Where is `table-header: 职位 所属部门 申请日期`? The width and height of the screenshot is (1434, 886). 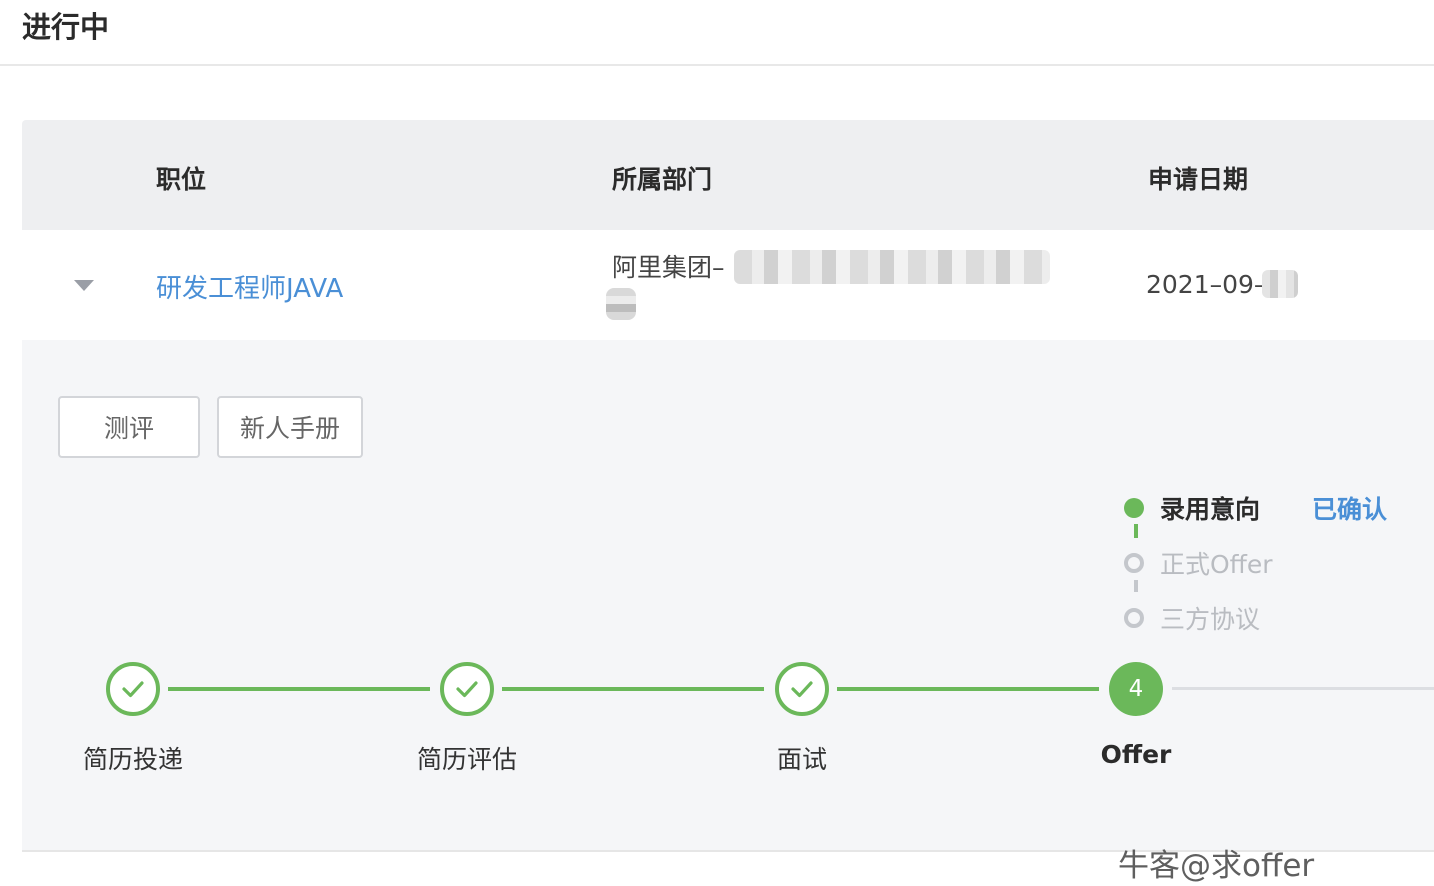
table-header: 职位 所属部门 申请日期 is located at coordinates (728, 175).